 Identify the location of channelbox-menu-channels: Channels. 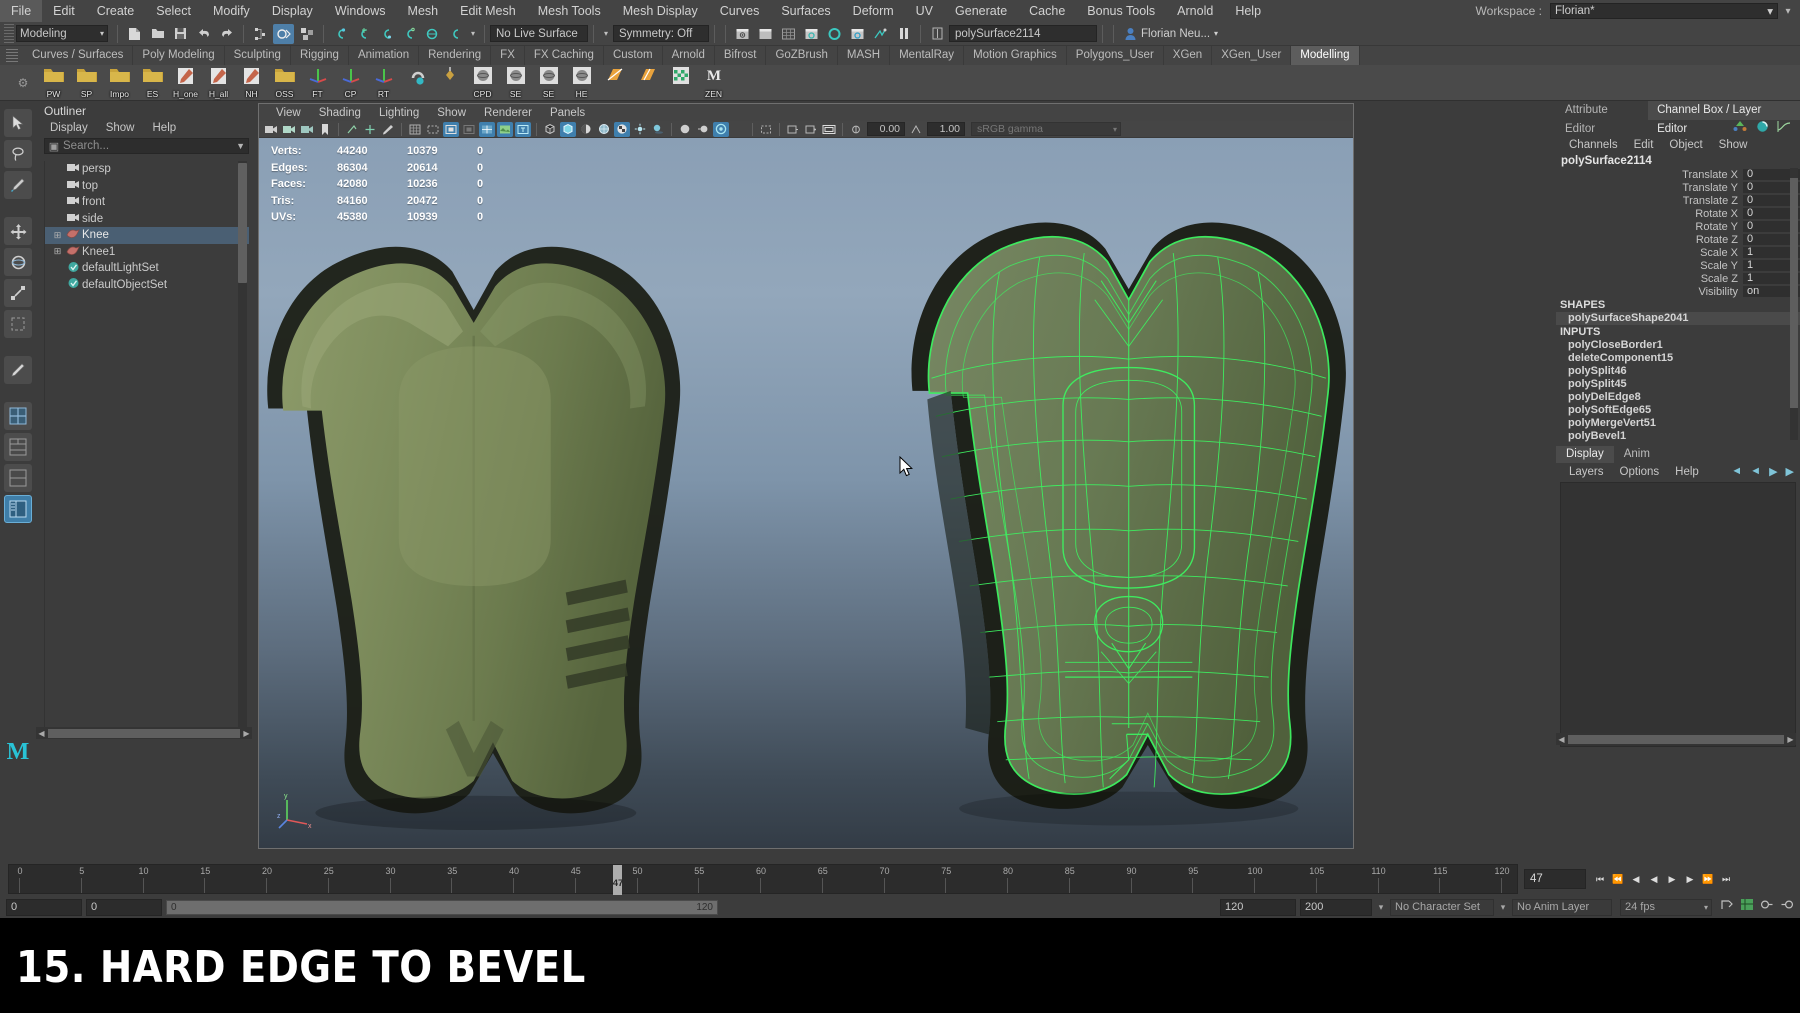
(1593, 145).